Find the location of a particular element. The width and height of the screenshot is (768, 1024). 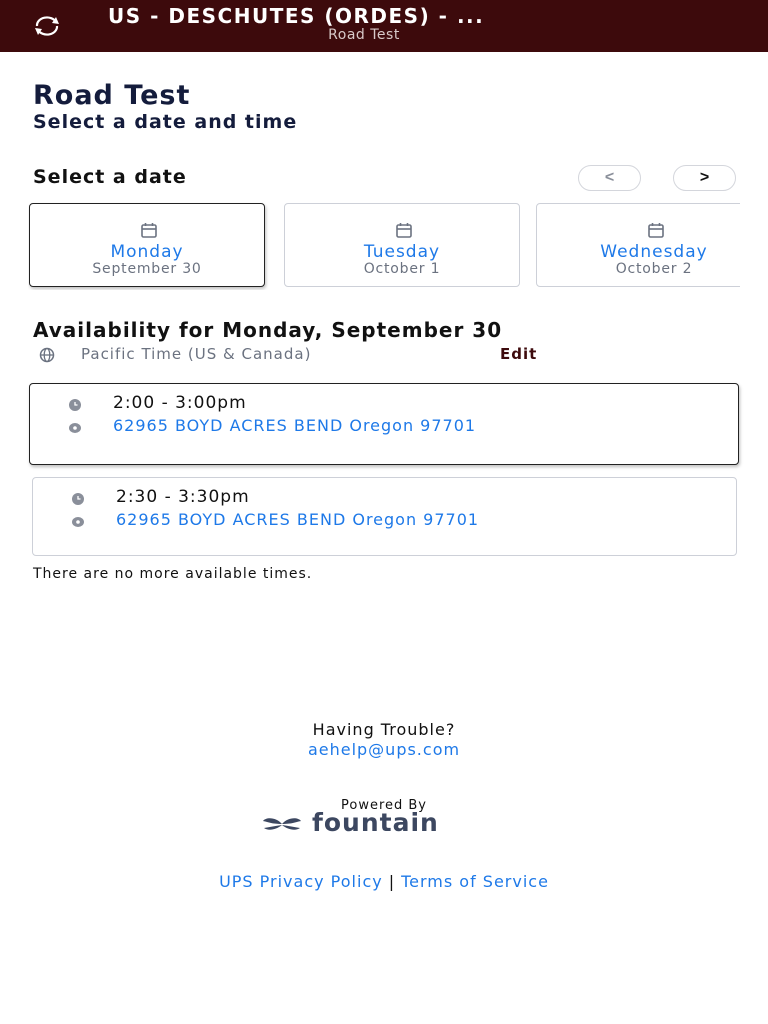

fountain-leaf-icon is located at coordinates (282, 824).